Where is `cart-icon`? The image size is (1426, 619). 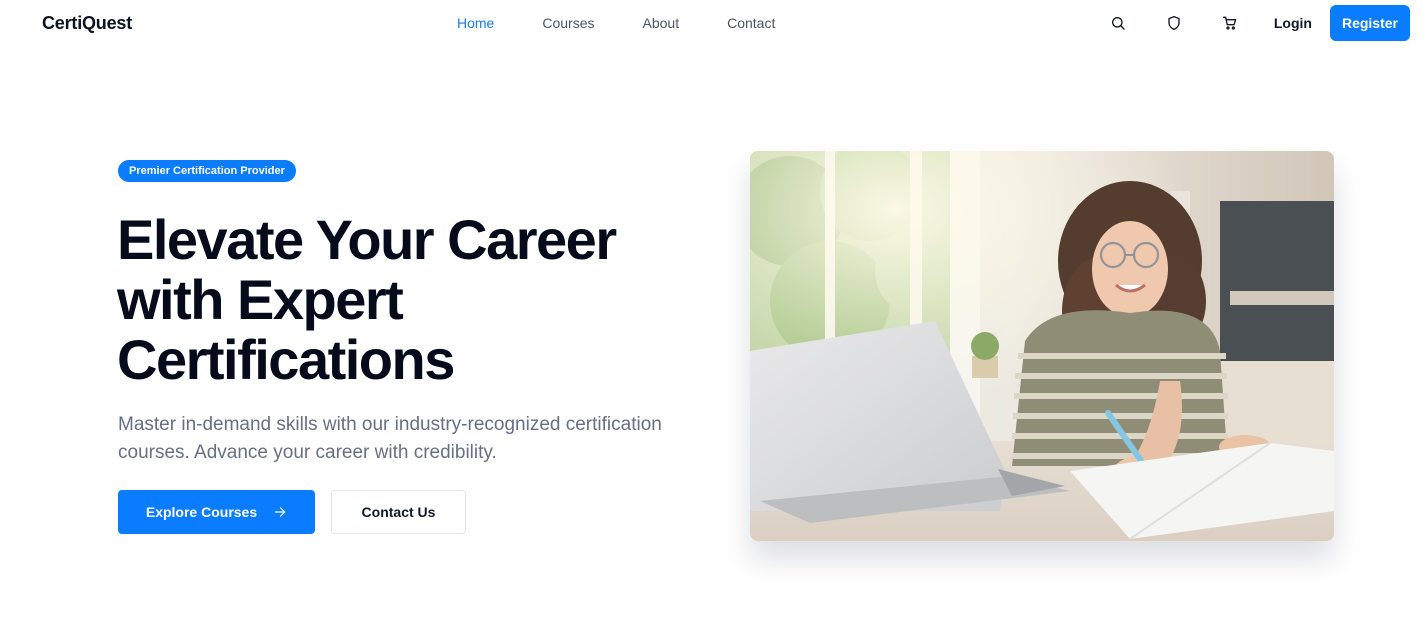
cart-icon is located at coordinates (1229, 23).